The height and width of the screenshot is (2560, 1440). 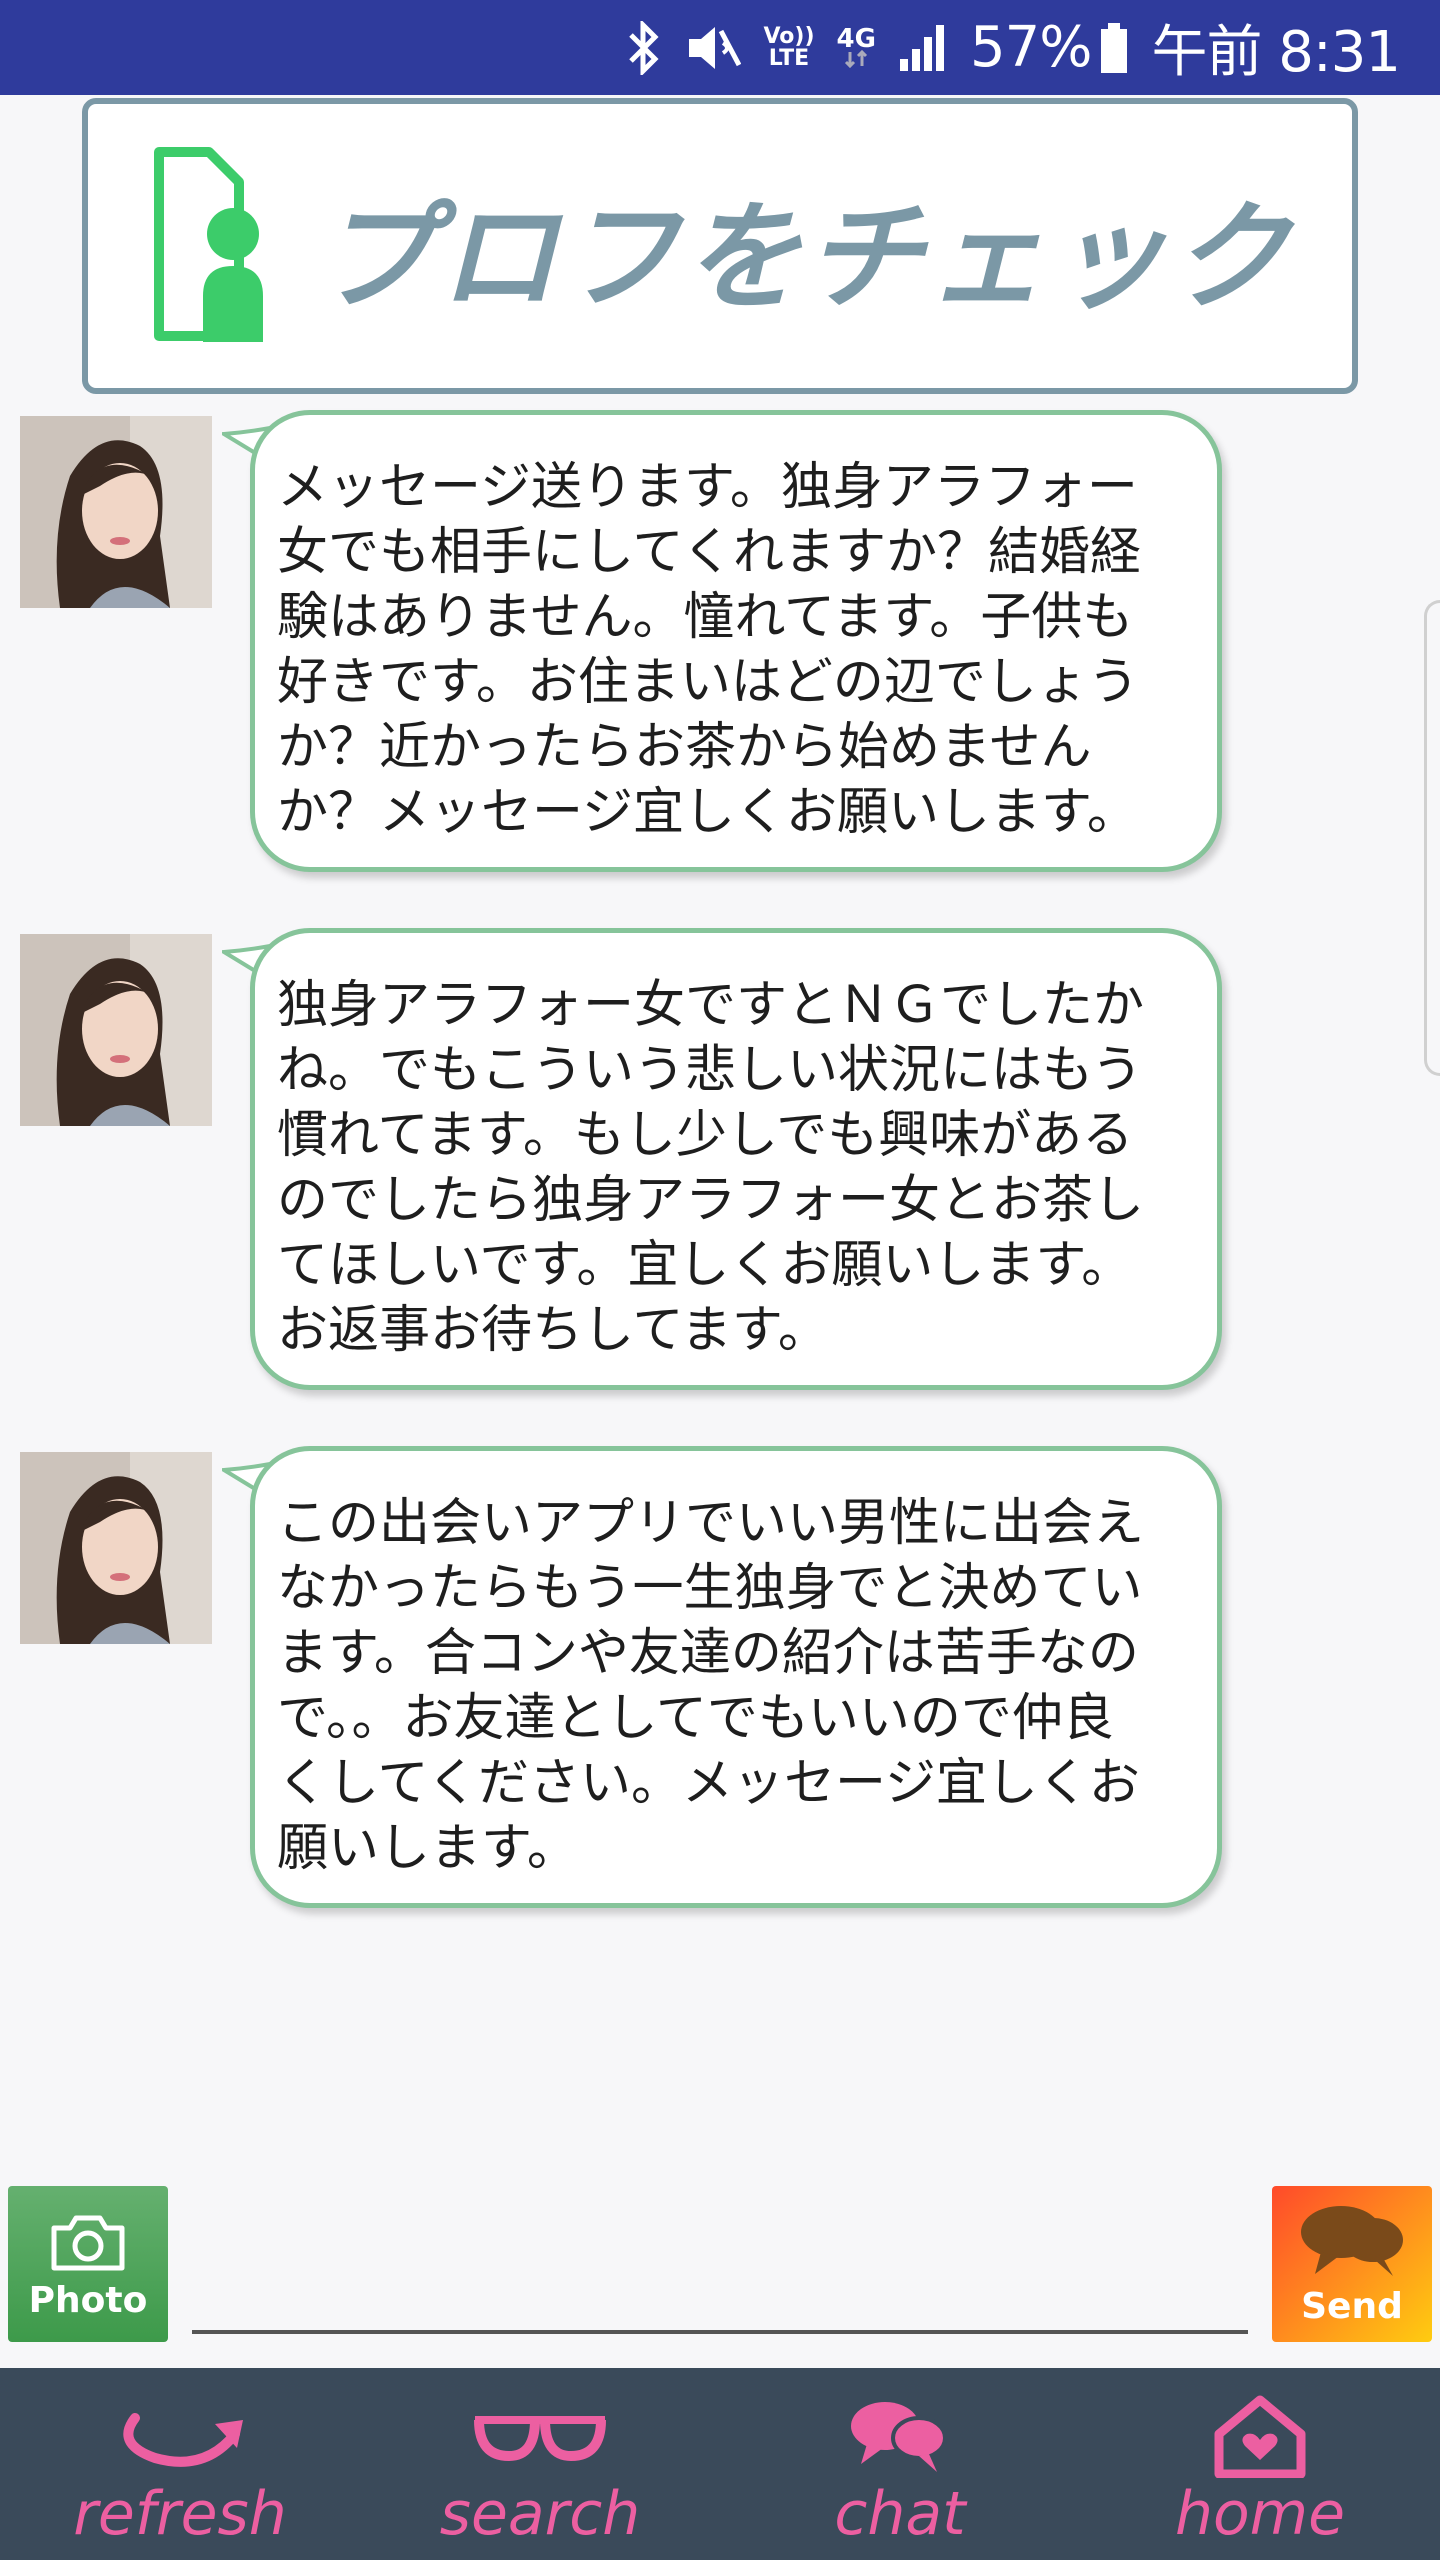 What do you see at coordinates (88, 2300) in the screenshot?
I see `photo-button-label: Photo` at bounding box center [88, 2300].